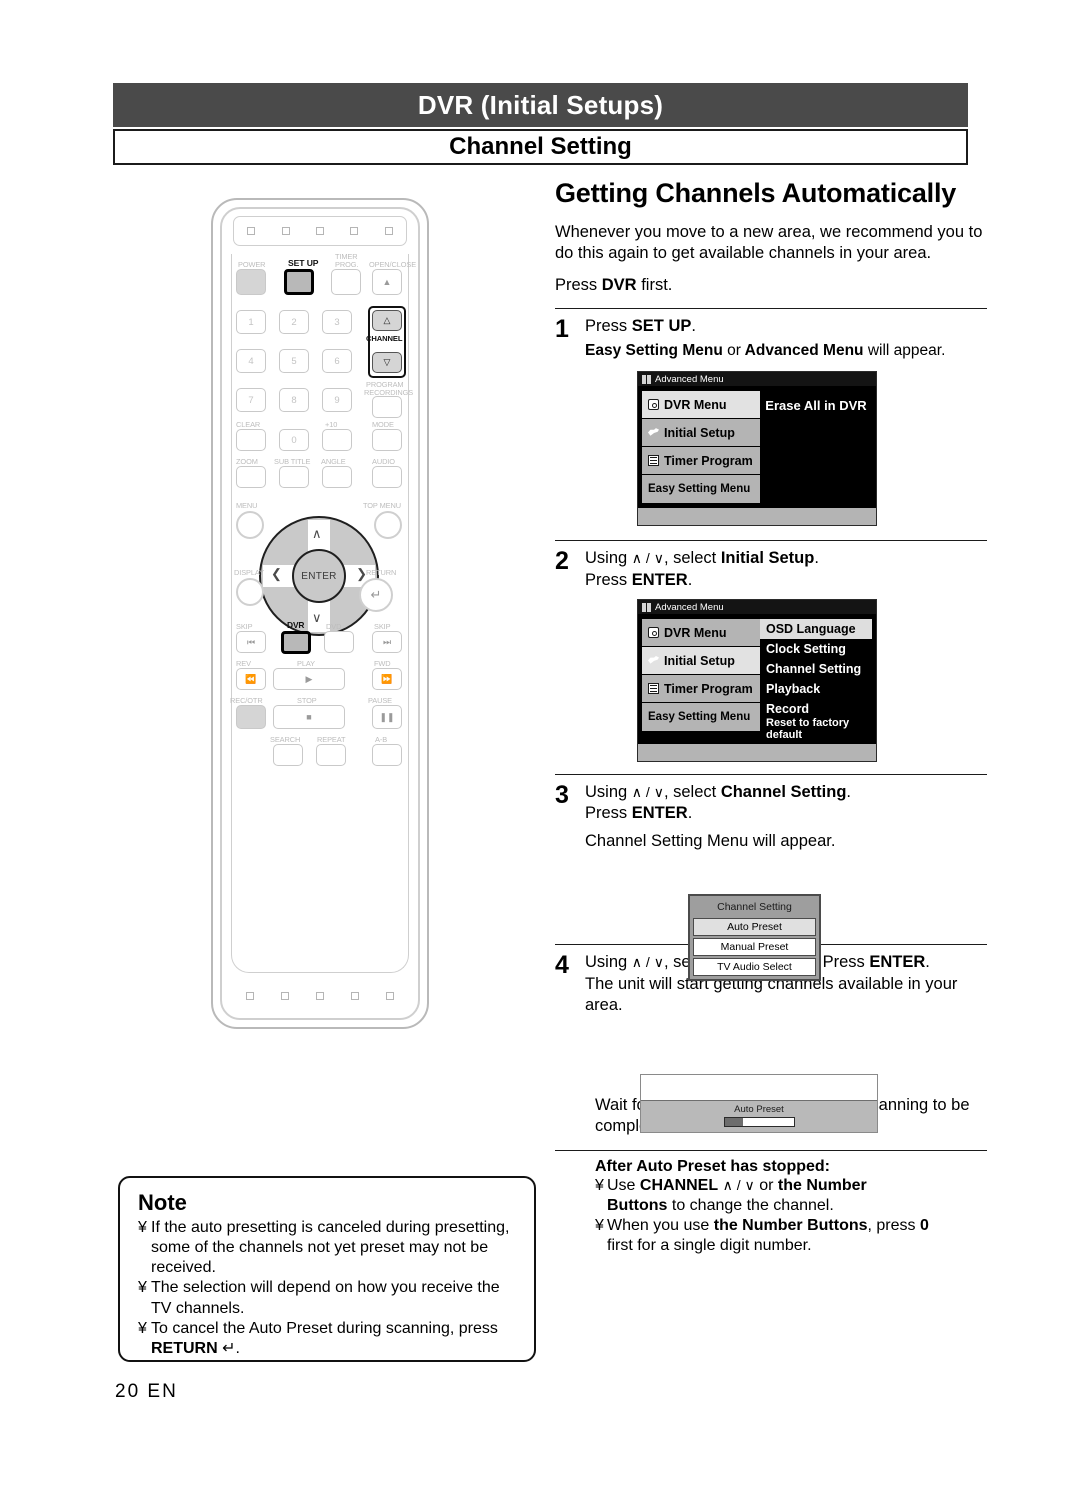 The image size is (1080, 1487). What do you see at coordinates (816, 669) in the screenshot?
I see `osd-2-right-item-channel-setting: Channel Setting` at bounding box center [816, 669].